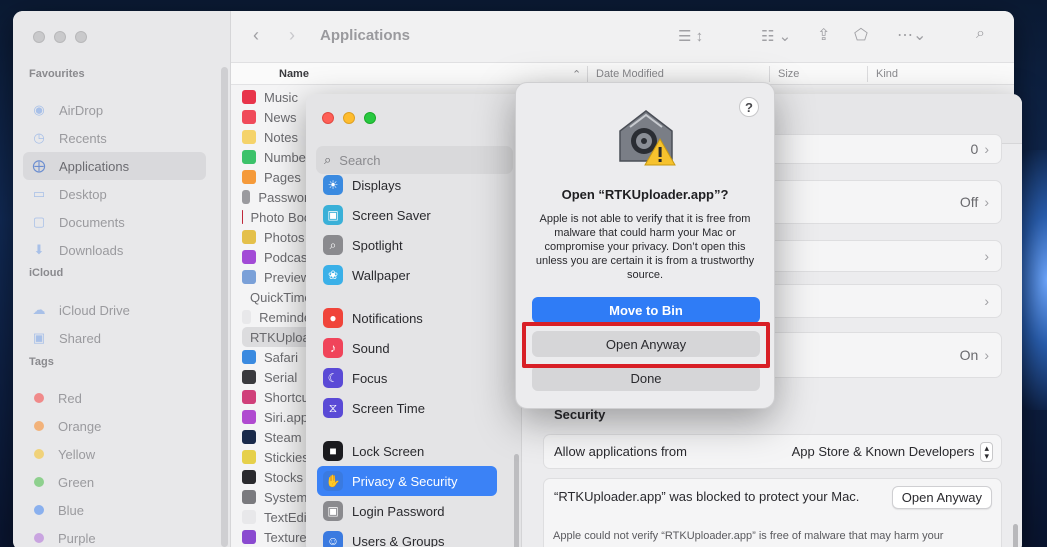 Image resolution: width=1047 pixels, height=547 pixels. What do you see at coordinates (1015, 535) in the screenshot?
I see `pane-scrollbar` at bounding box center [1015, 535].